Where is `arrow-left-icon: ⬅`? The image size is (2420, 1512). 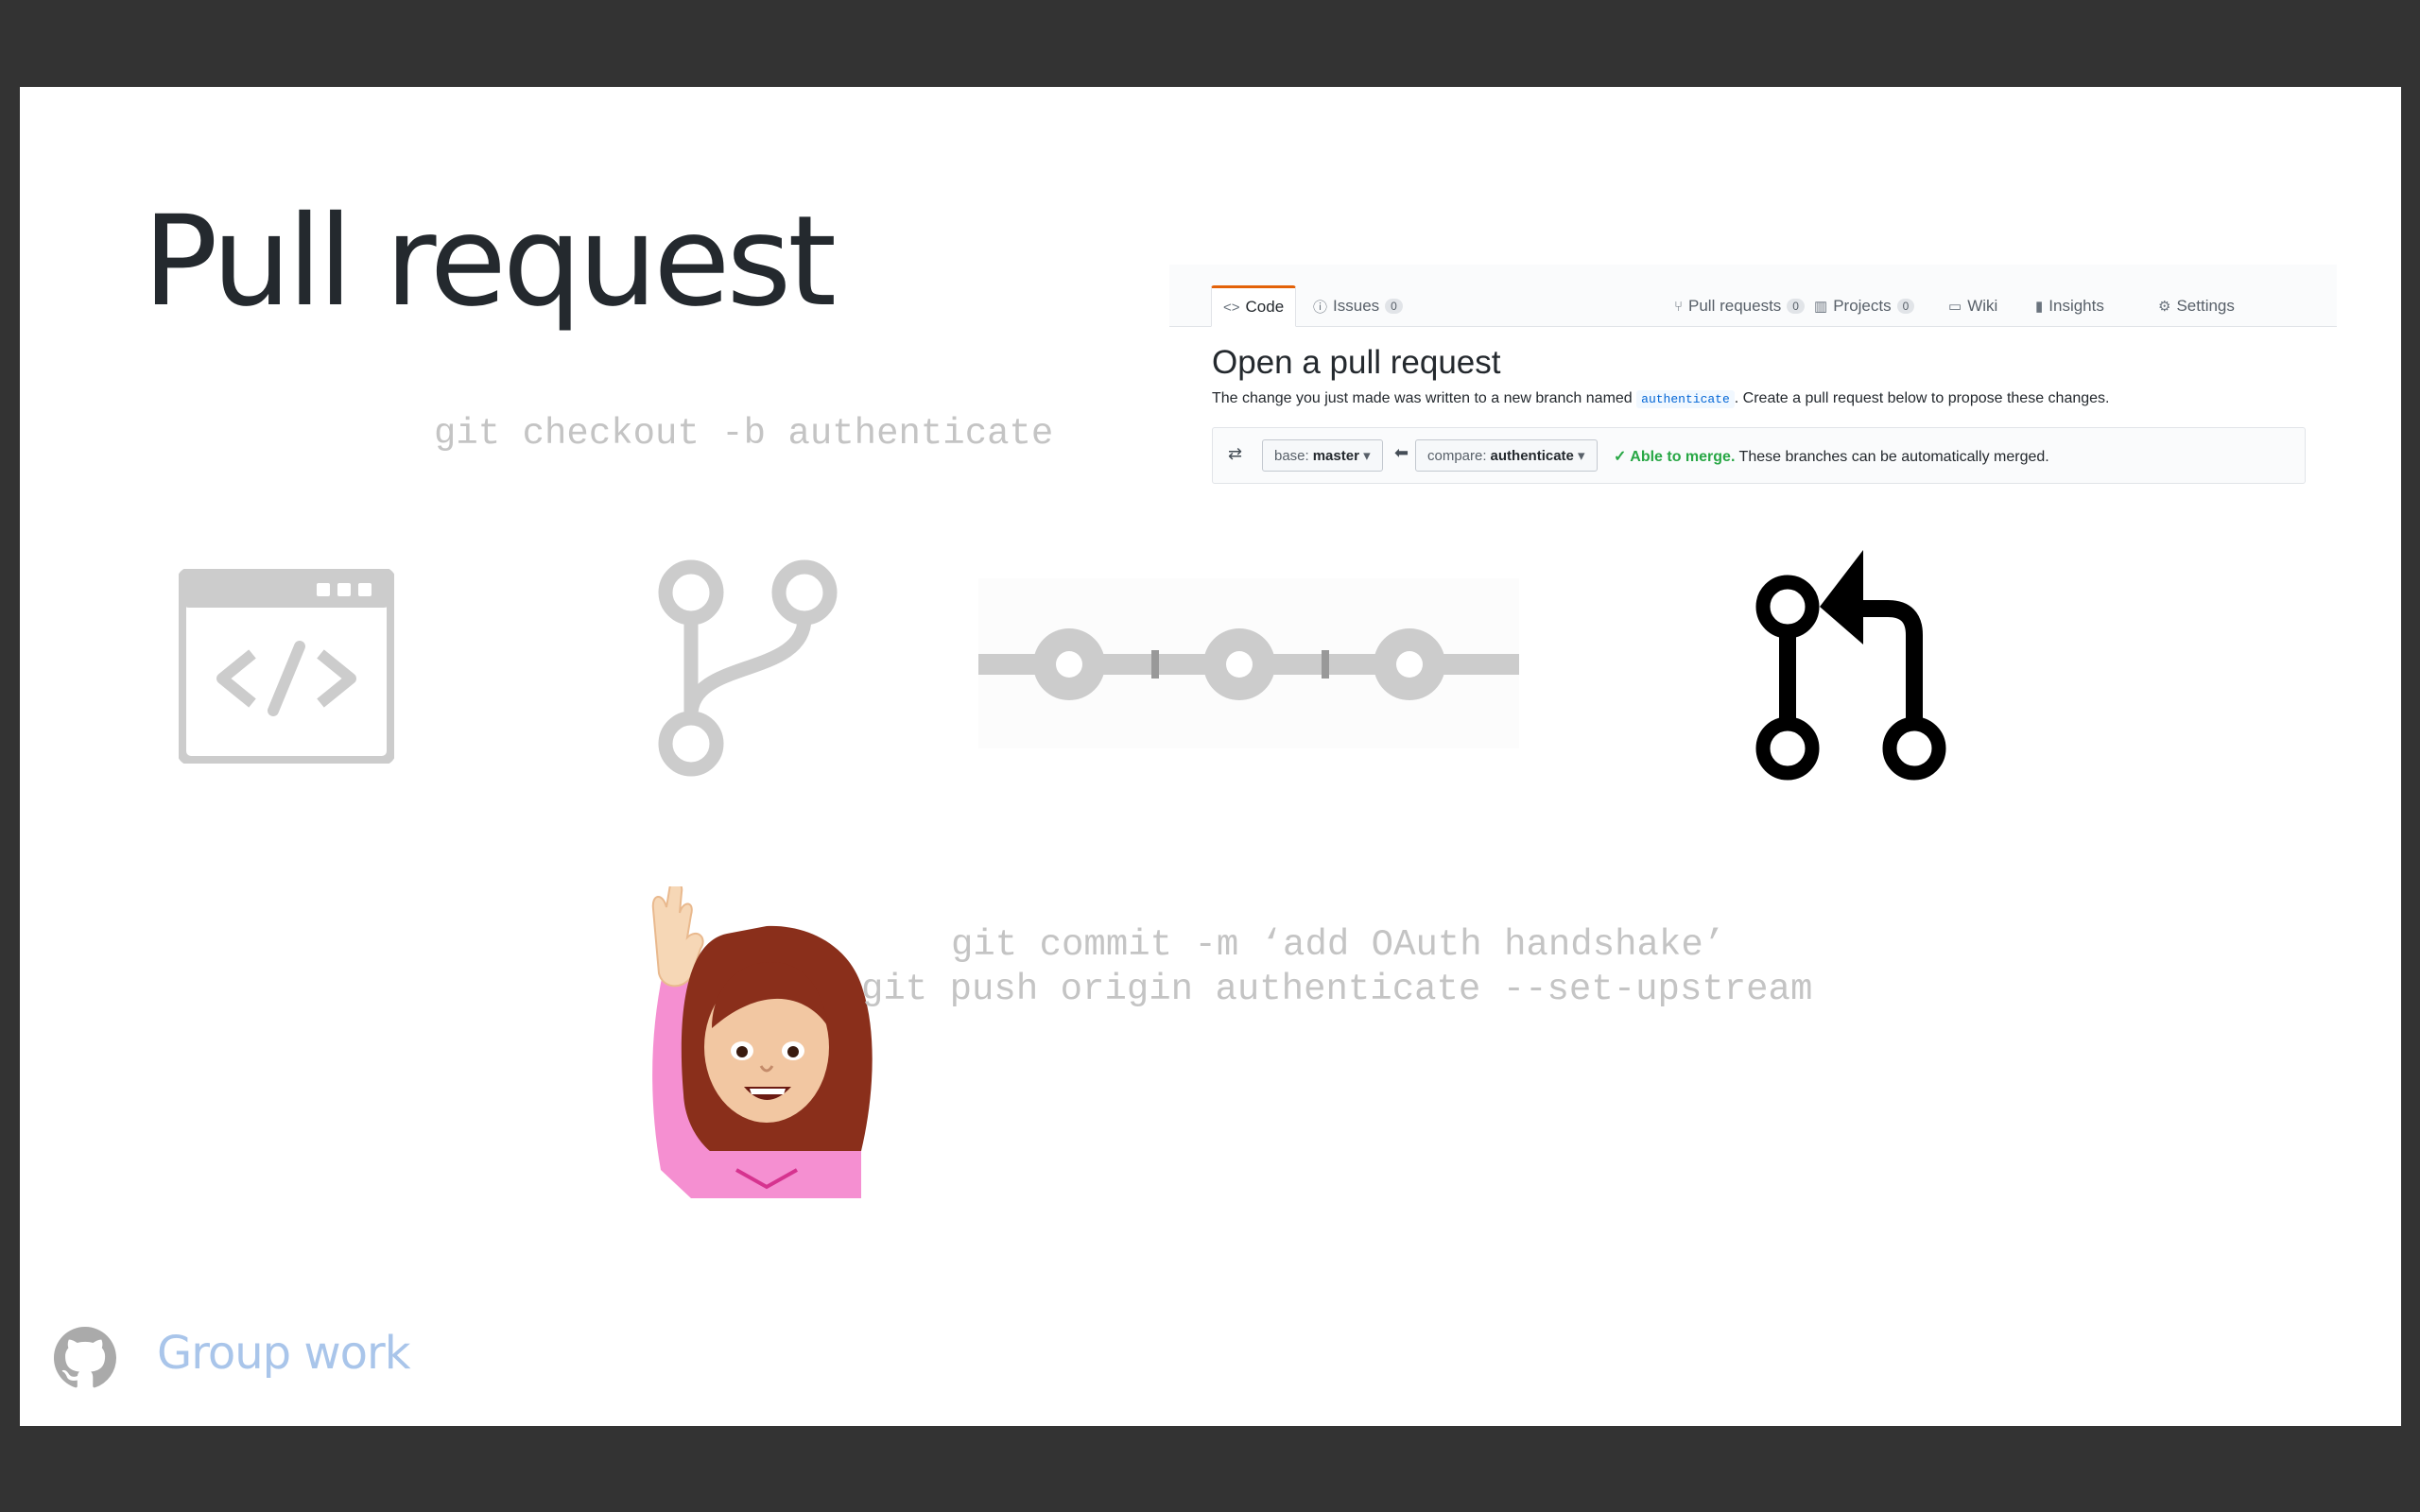
arrow-left-icon: ⬅ is located at coordinates (1402, 452).